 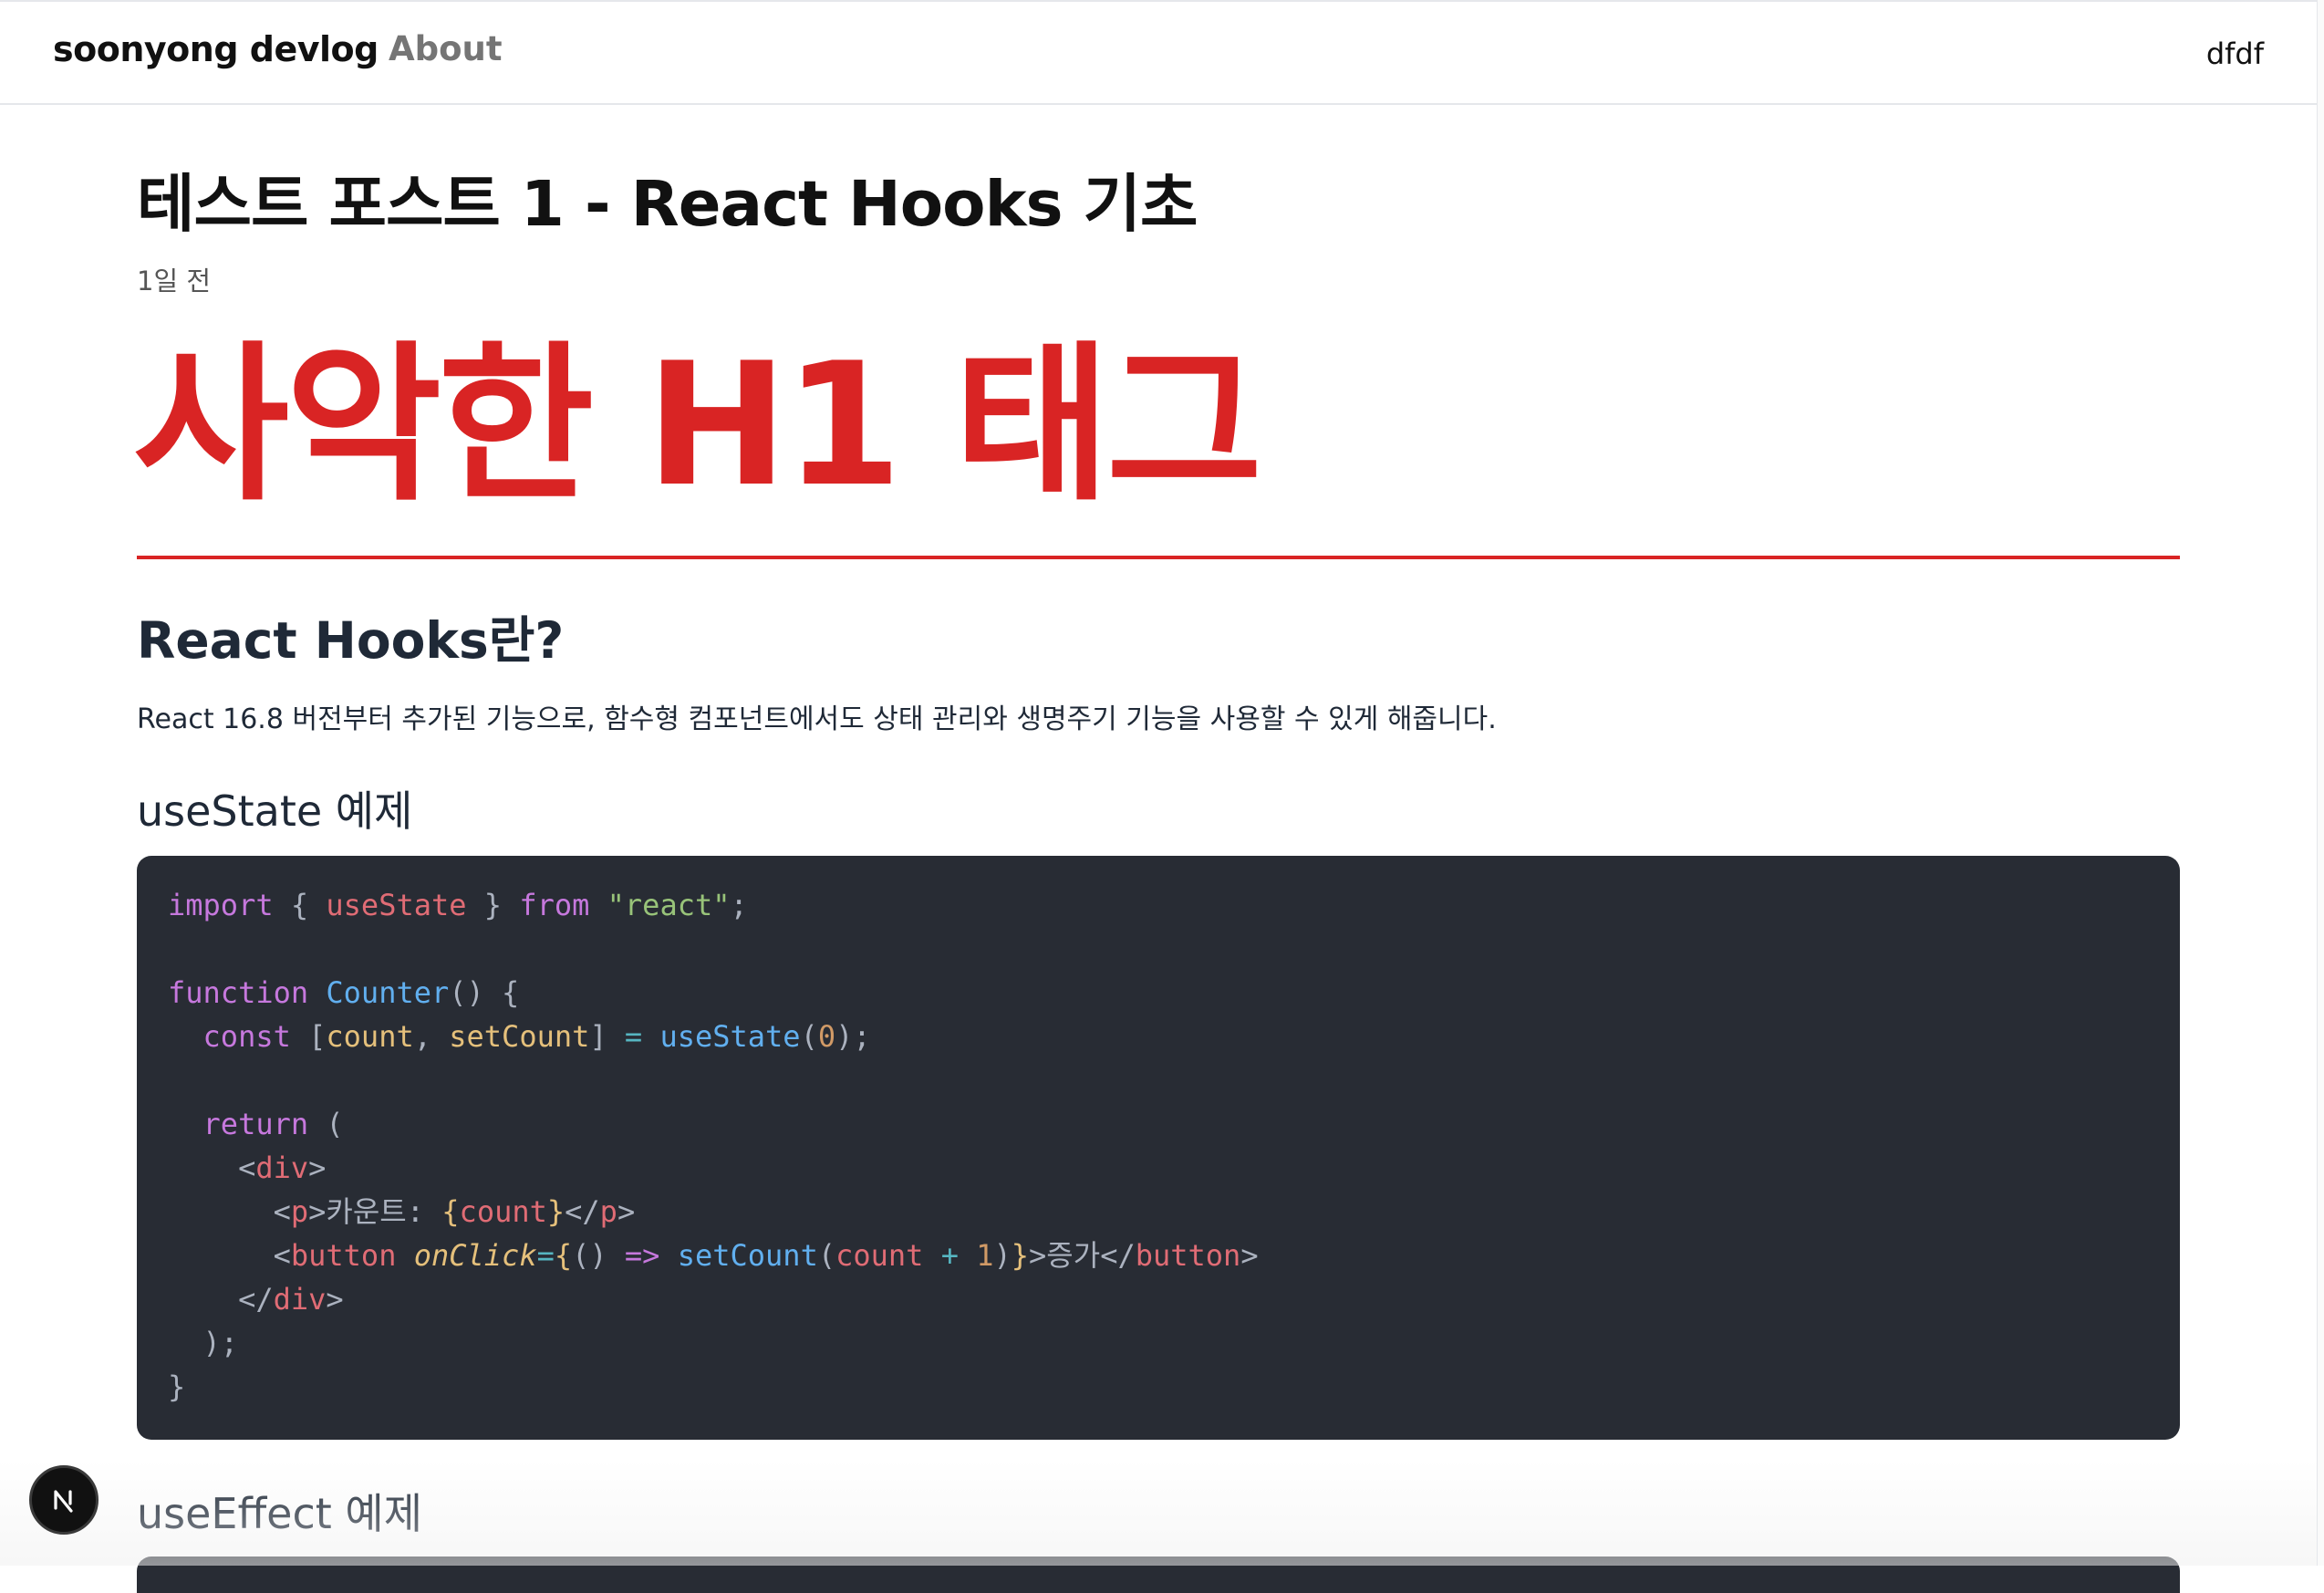 I want to click on site-header: soonyong devlog About dfdf, so click(x=1162, y=52).